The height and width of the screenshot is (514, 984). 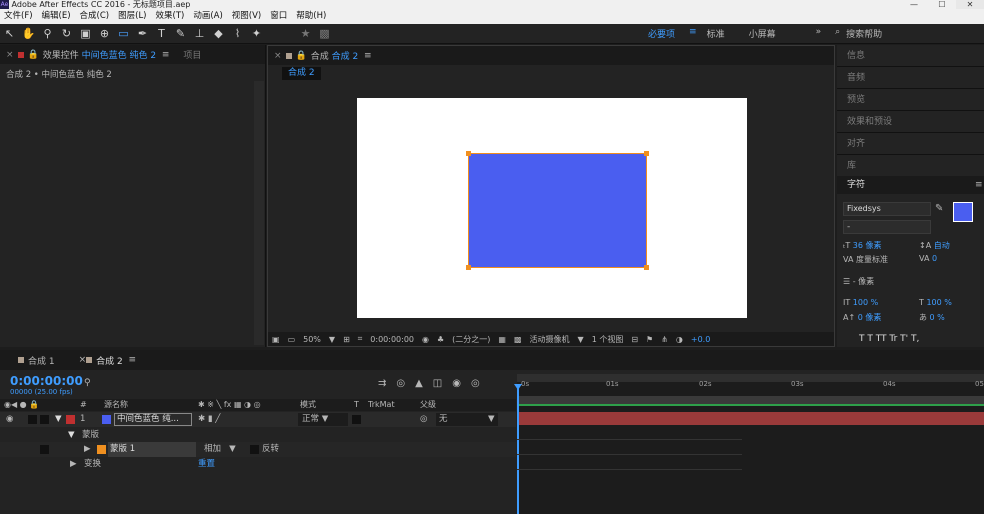 What do you see at coordinates (425, 339) in the screenshot?
I see `snapshot-icon: ◉` at bounding box center [425, 339].